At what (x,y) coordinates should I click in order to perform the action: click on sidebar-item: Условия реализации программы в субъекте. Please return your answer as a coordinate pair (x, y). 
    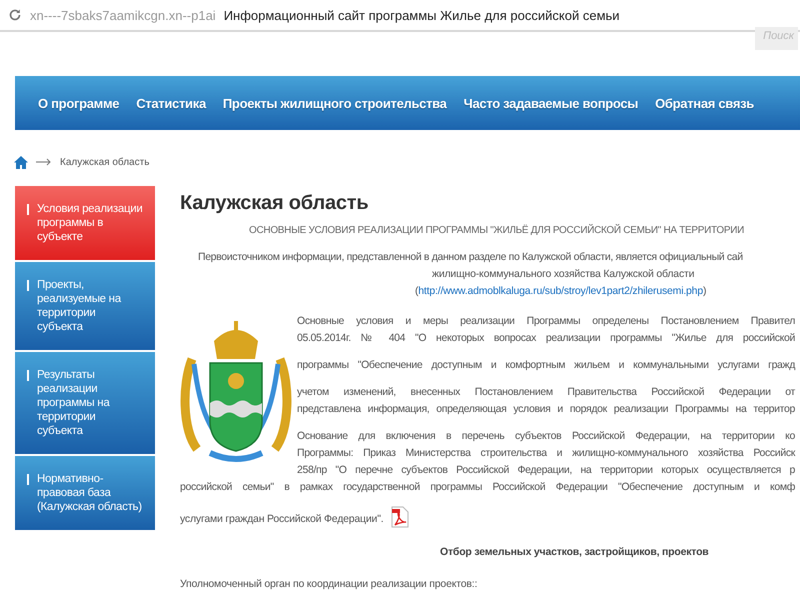
    Looking at the image, I should click on (85, 223).